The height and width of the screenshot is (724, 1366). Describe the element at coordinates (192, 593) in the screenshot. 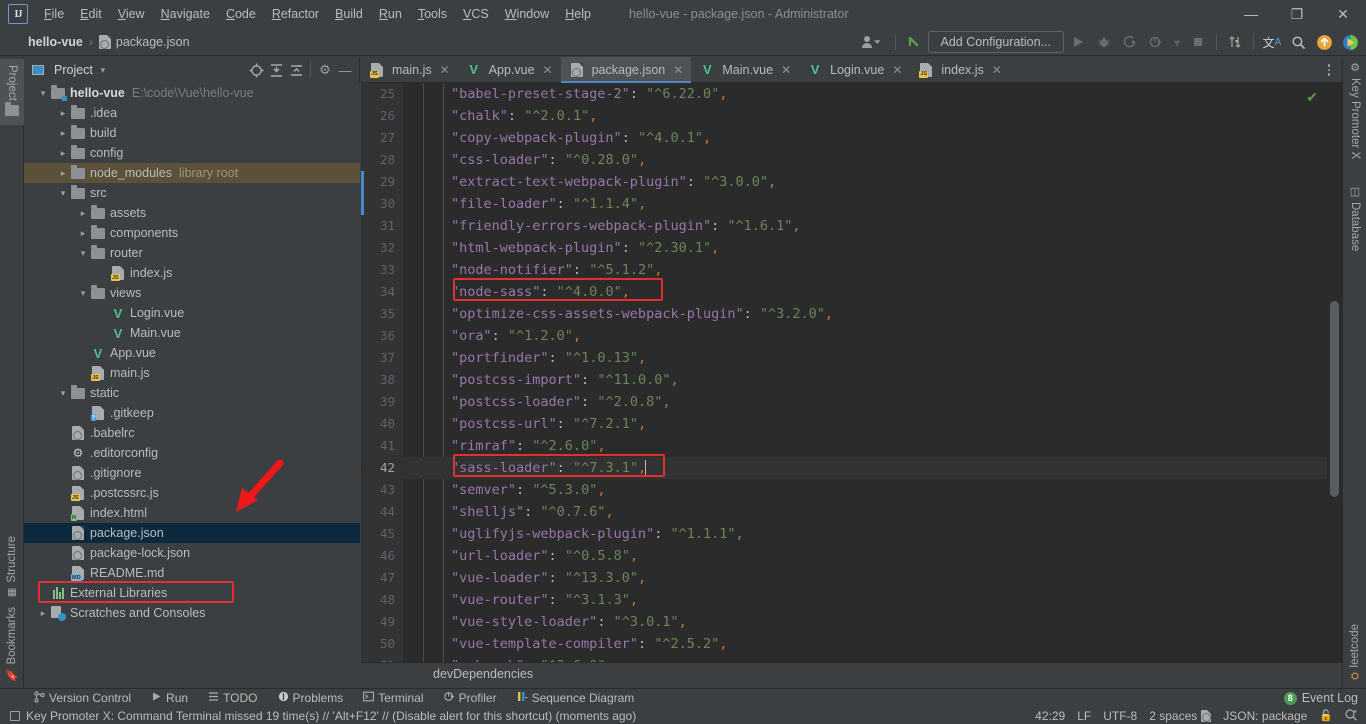

I see `tree-node-external-libraries: External Libraries` at that location.